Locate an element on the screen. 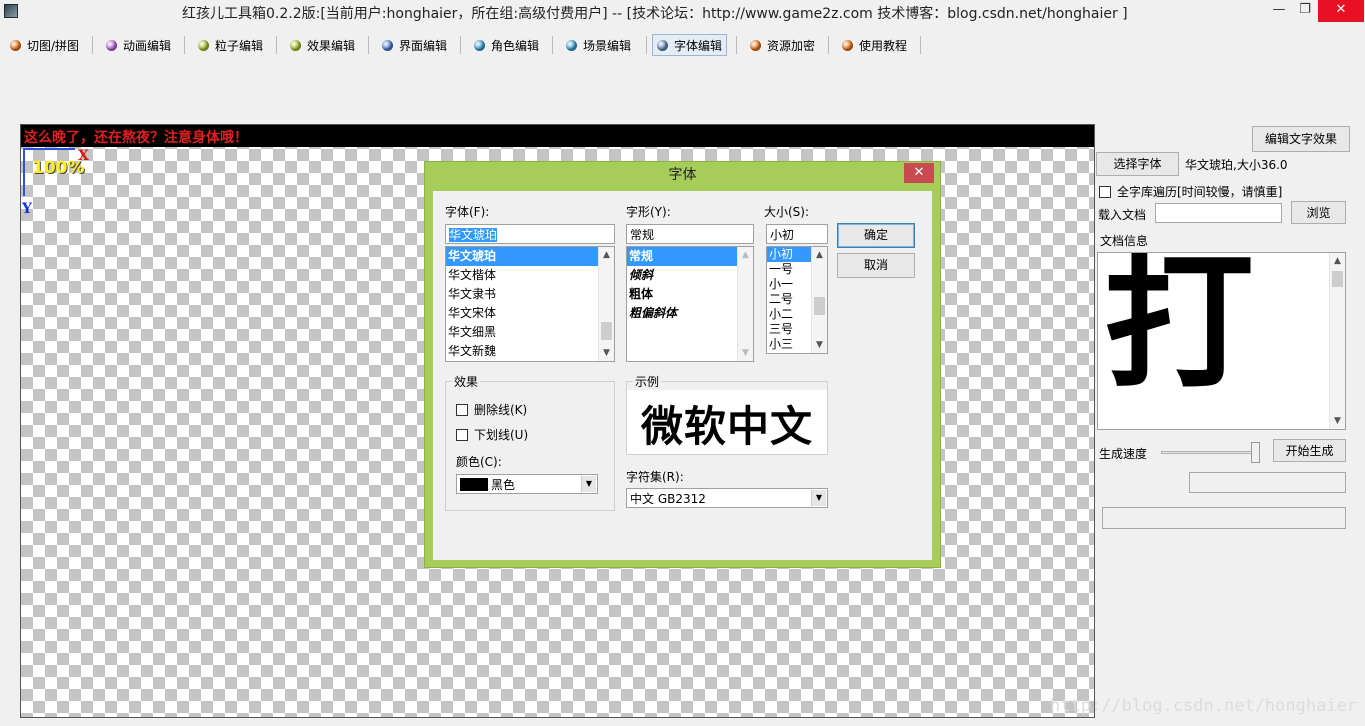 The image size is (1365, 726). size-label: 大小(S): is located at coordinates (787, 212).